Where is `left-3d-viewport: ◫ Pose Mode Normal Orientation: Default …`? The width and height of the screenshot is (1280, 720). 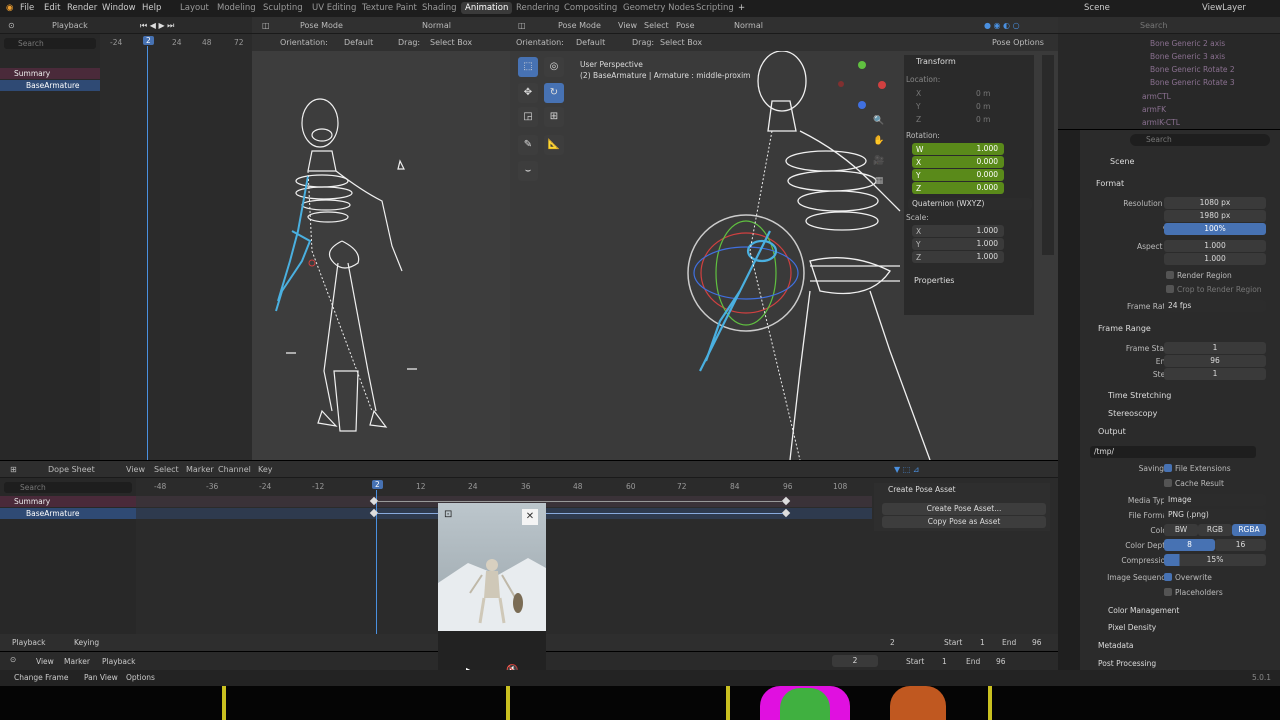 left-3d-viewport: ◫ Pose Mode Normal Orientation: Default … is located at coordinates (381, 238).